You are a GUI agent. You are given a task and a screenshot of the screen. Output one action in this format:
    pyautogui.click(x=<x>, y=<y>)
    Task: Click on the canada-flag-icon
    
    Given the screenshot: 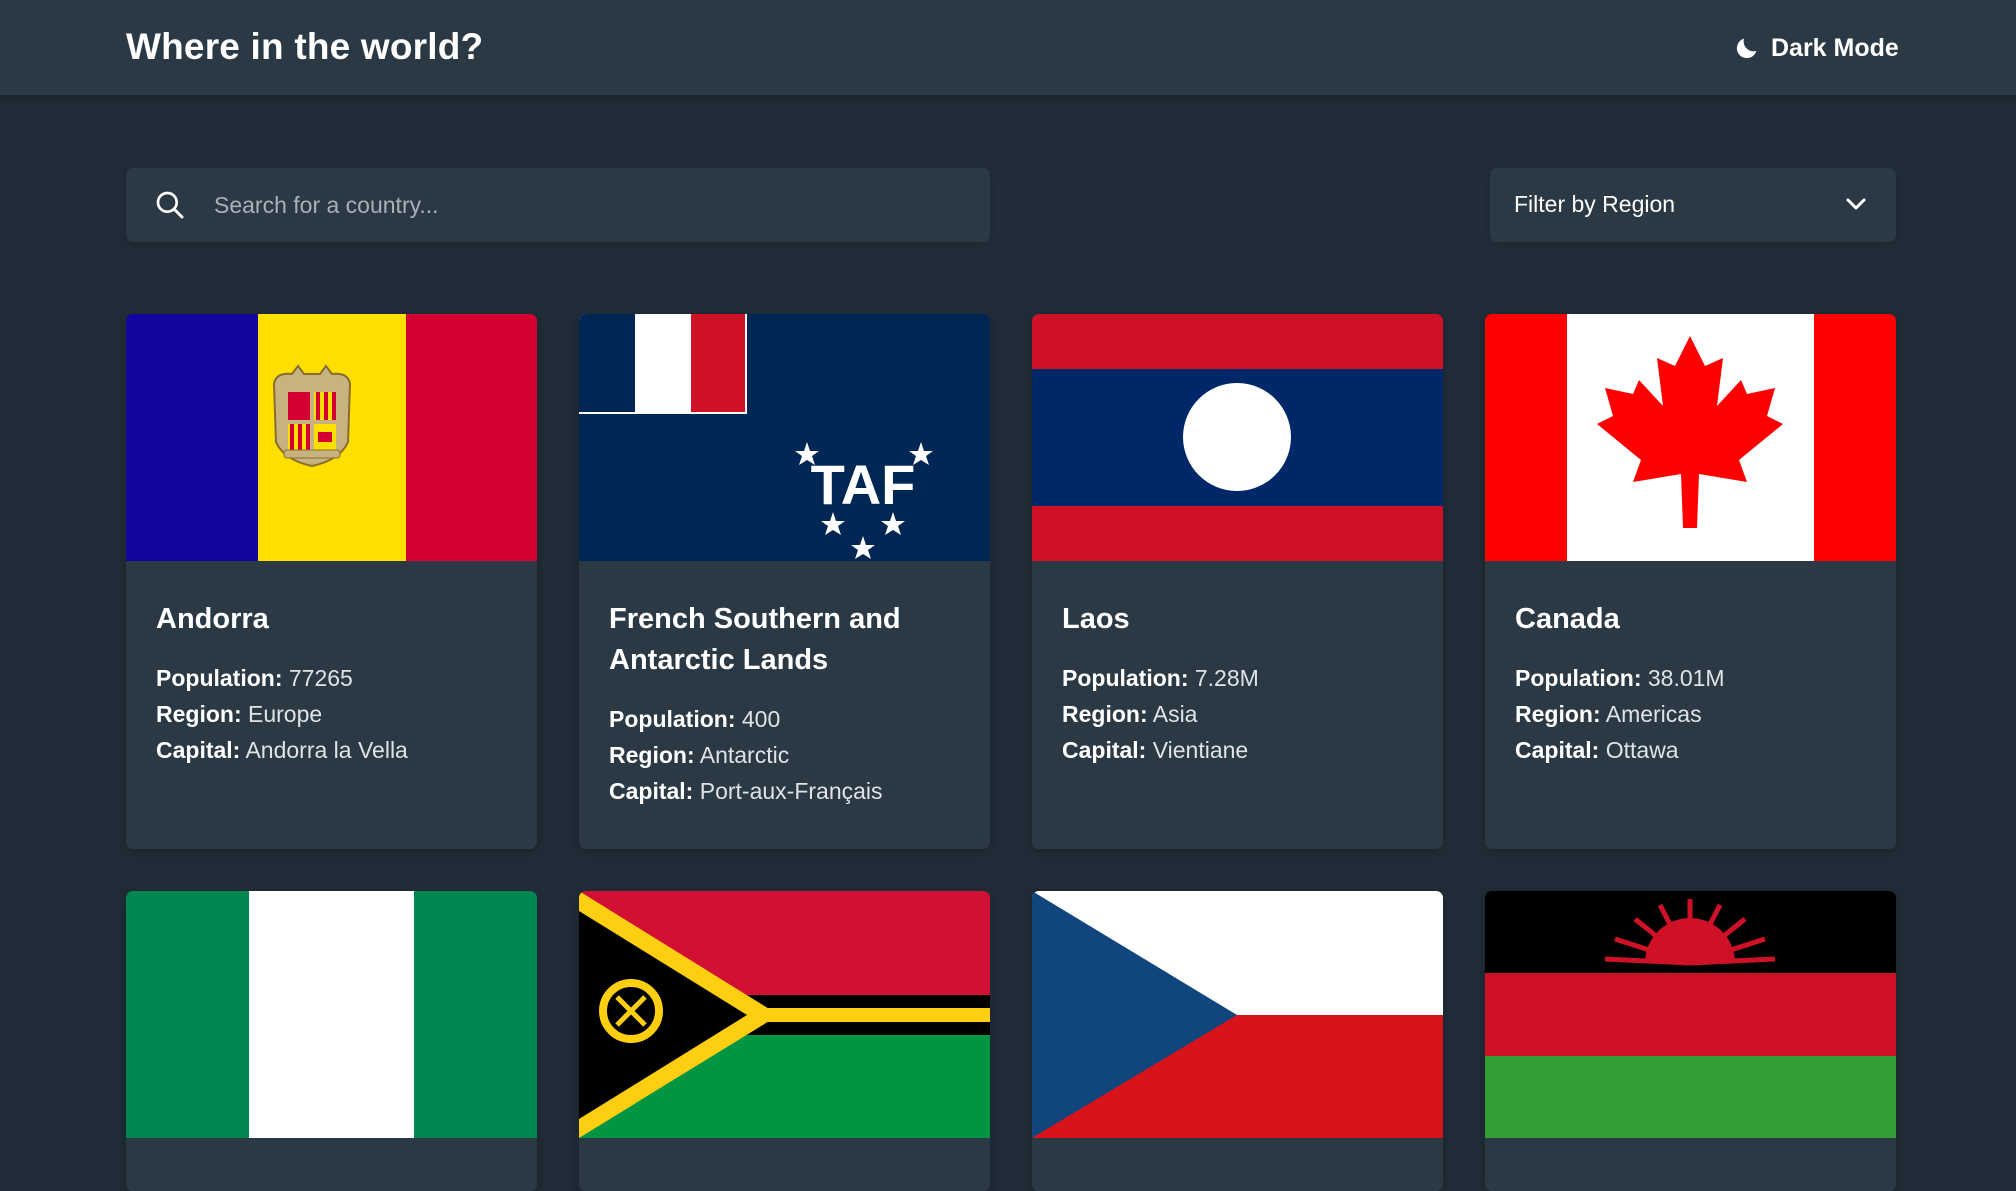 What is the action you would take?
    pyautogui.click(x=1690, y=437)
    